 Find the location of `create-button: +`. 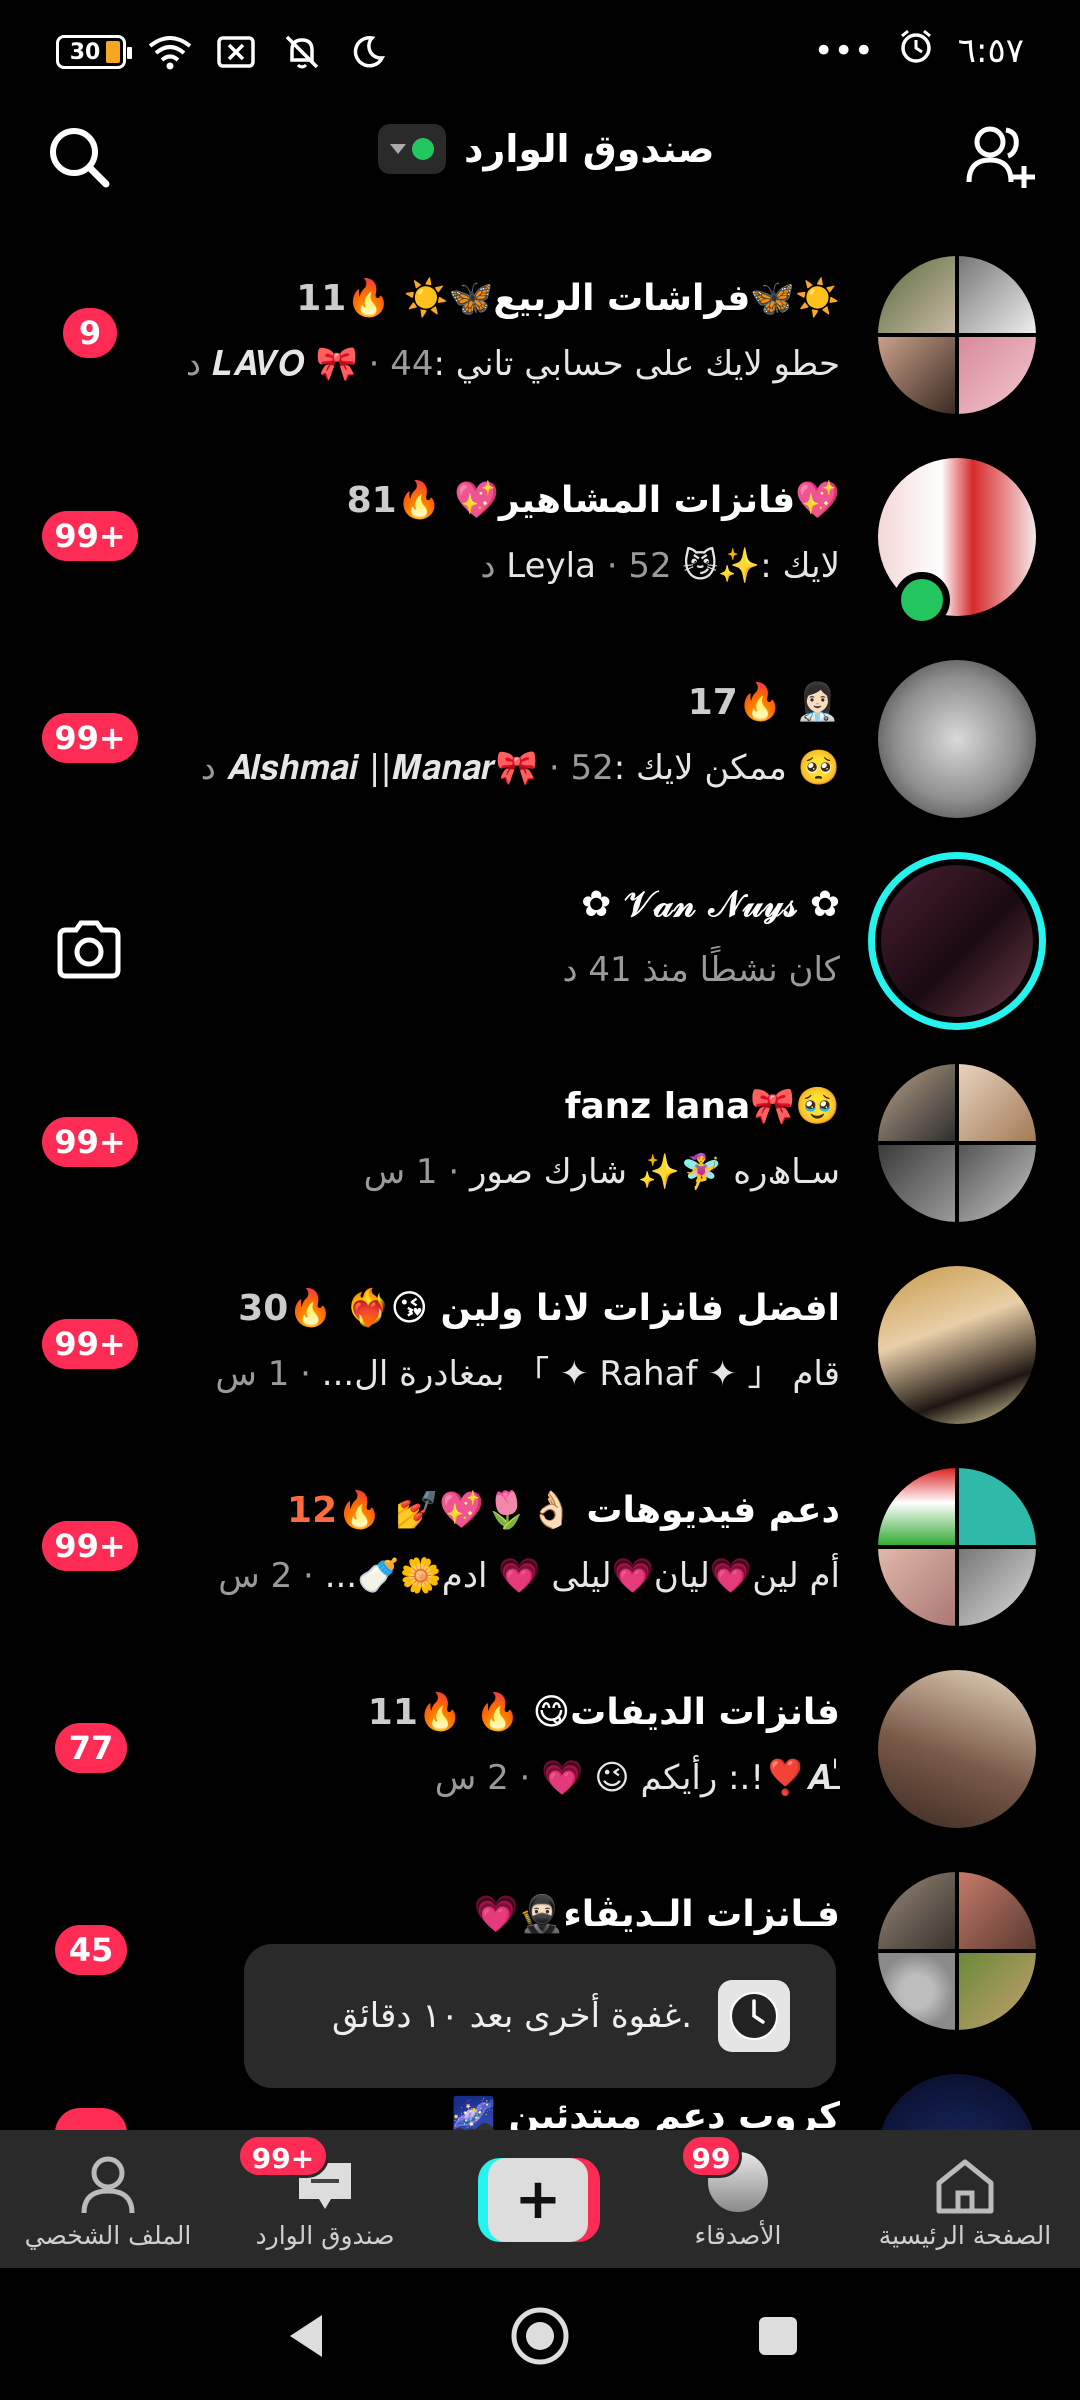

create-button: + is located at coordinates (539, 2200).